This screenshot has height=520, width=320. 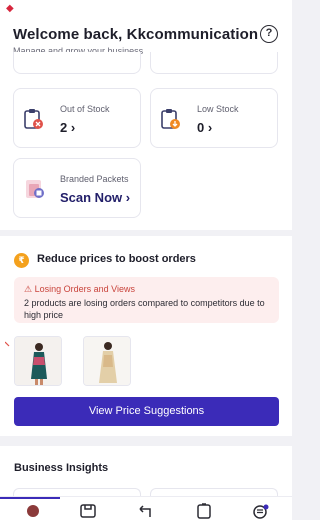 What do you see at coordinates (79, 289) in the screenshot?
I see `alert-title: ⚠ Losing Orders and Views` at bounding box center [79, 289].